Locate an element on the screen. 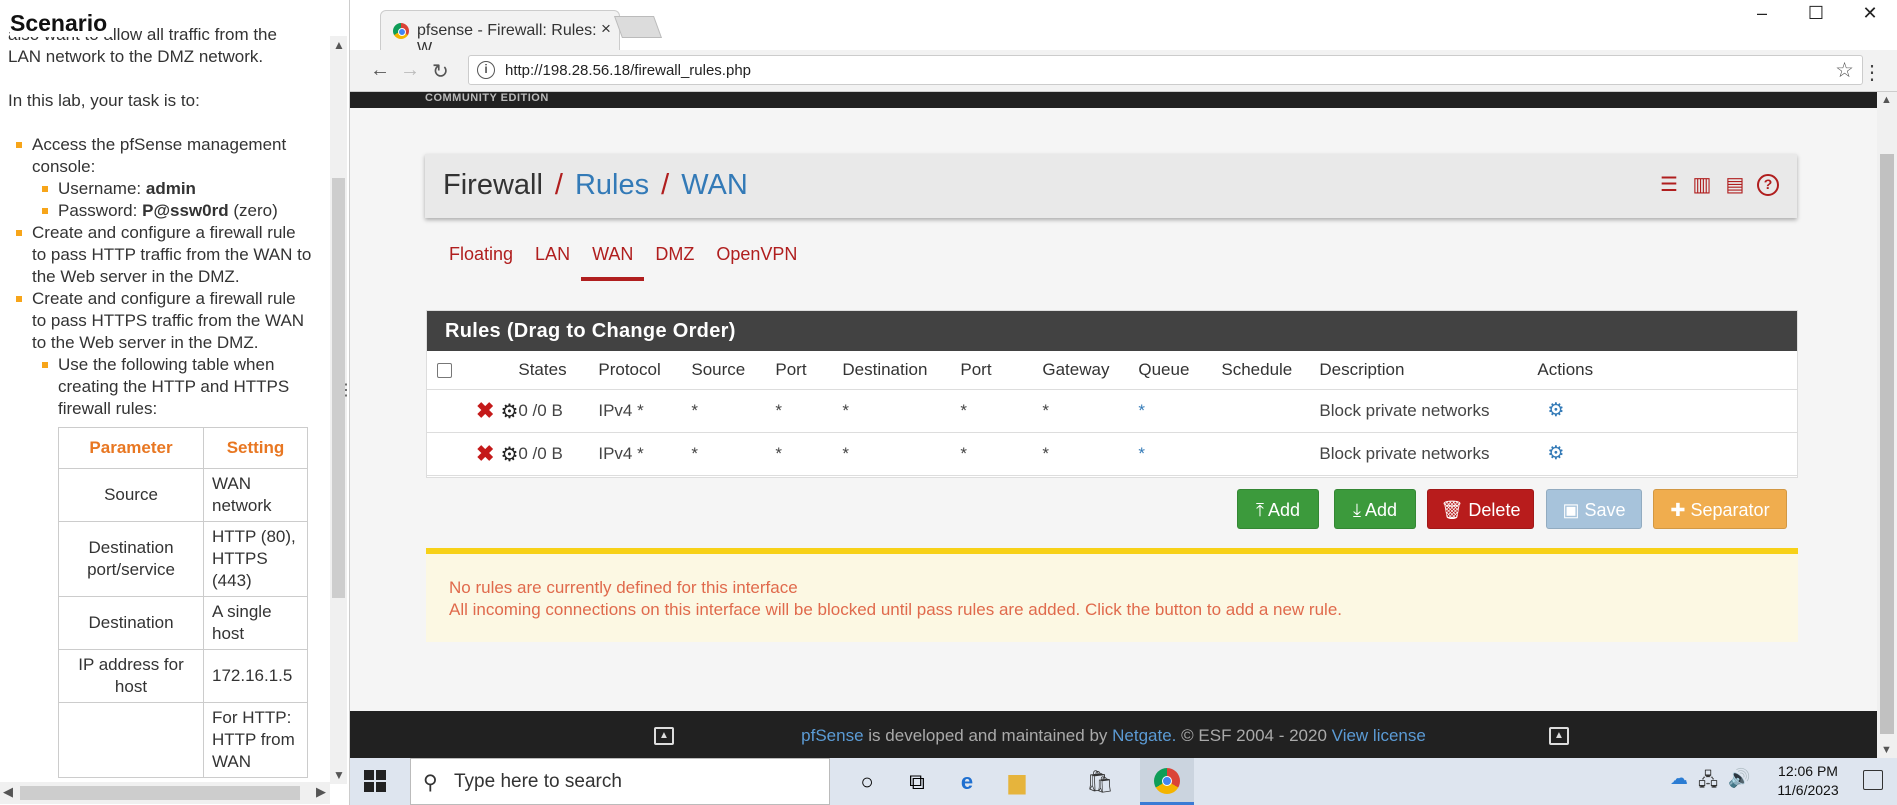  help-icon: ? is located at coordinates (1768, 185).